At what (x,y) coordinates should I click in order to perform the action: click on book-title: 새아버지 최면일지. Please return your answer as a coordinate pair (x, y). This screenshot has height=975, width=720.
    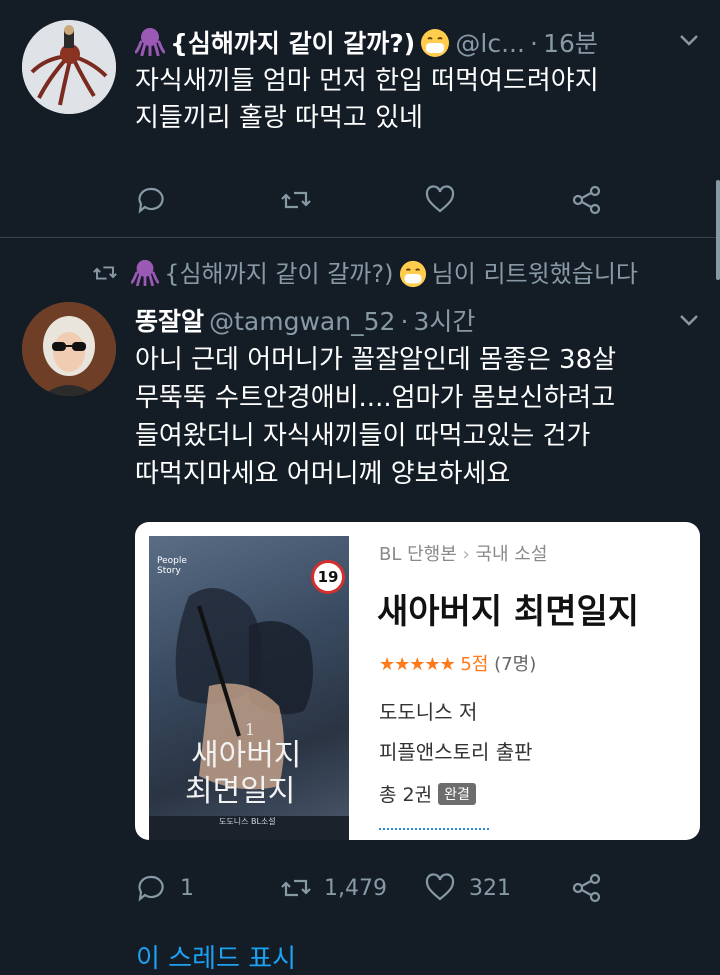
    Looking at the image, I should click on (508, 612).